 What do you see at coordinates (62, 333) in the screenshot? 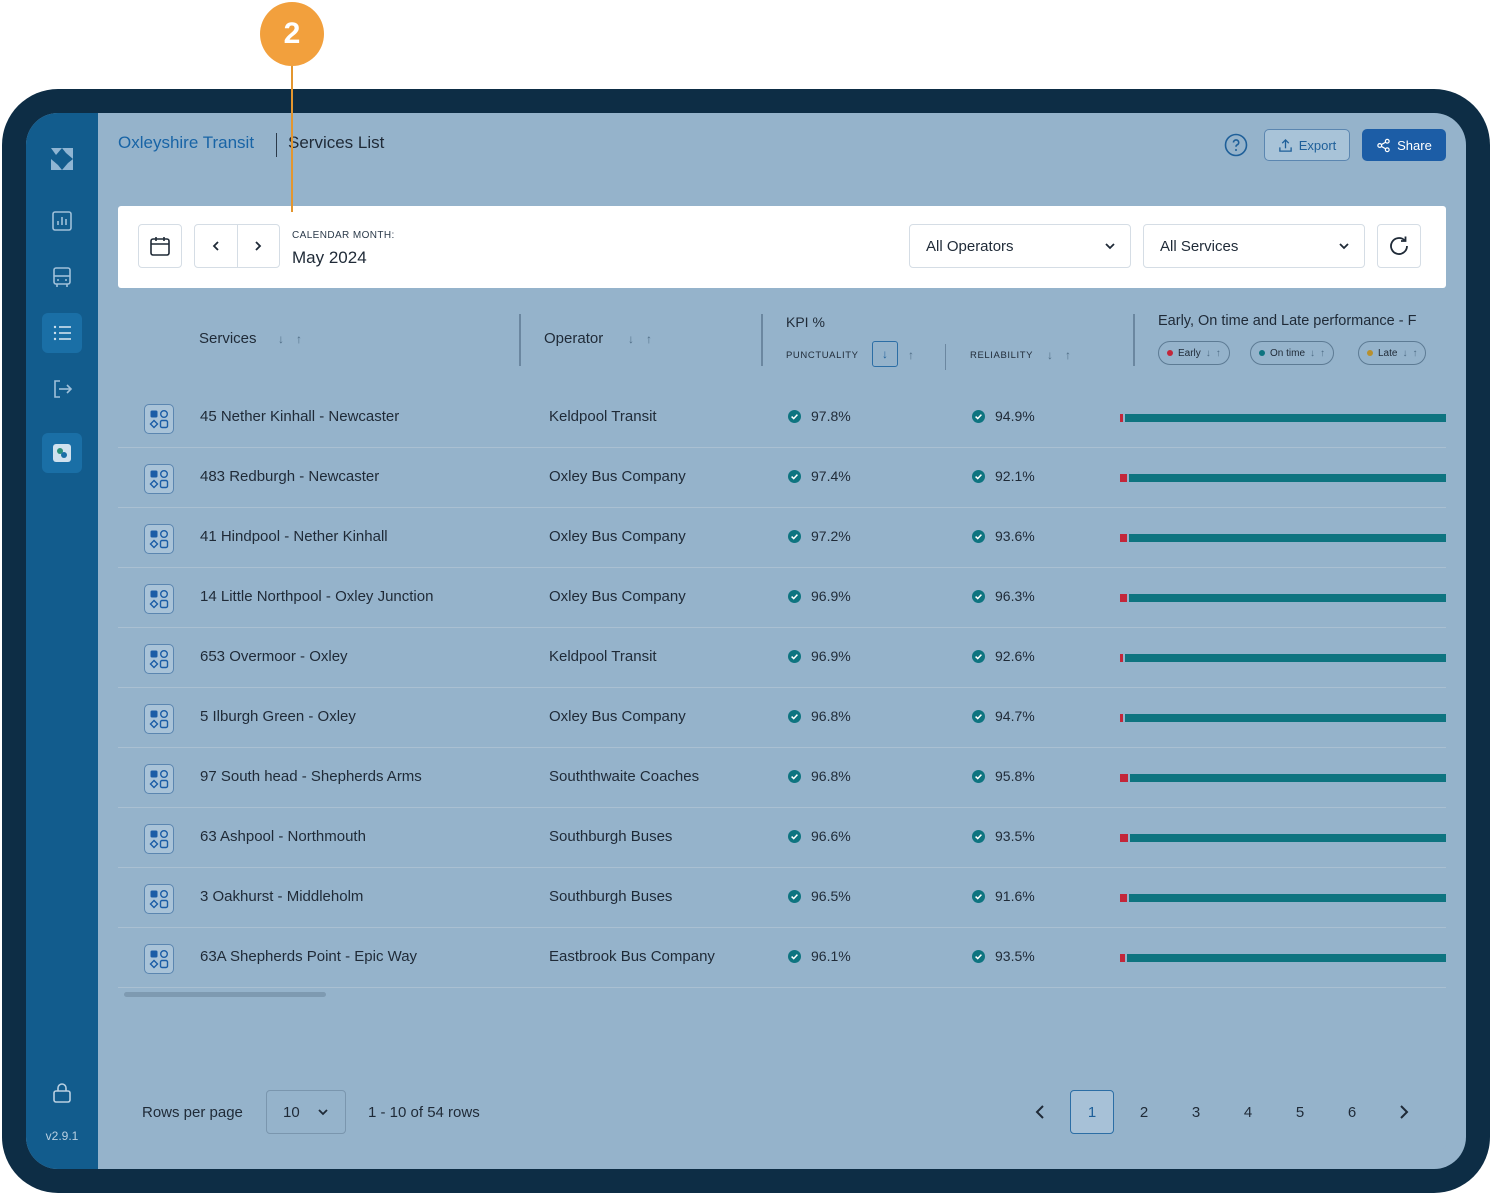
I see `sidebar-item-services-list` at bounding box center [62, 333].